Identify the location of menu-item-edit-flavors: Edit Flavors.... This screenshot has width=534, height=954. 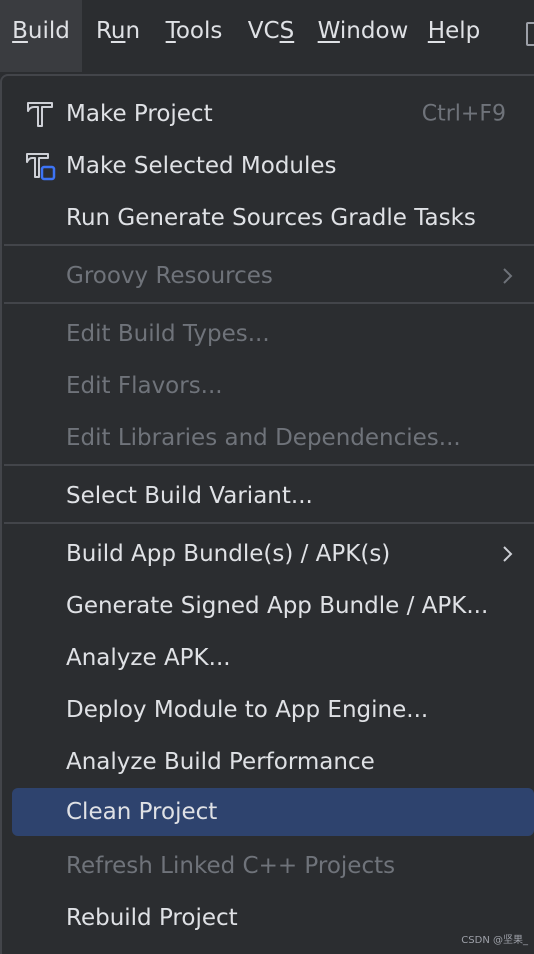
(268, 386).